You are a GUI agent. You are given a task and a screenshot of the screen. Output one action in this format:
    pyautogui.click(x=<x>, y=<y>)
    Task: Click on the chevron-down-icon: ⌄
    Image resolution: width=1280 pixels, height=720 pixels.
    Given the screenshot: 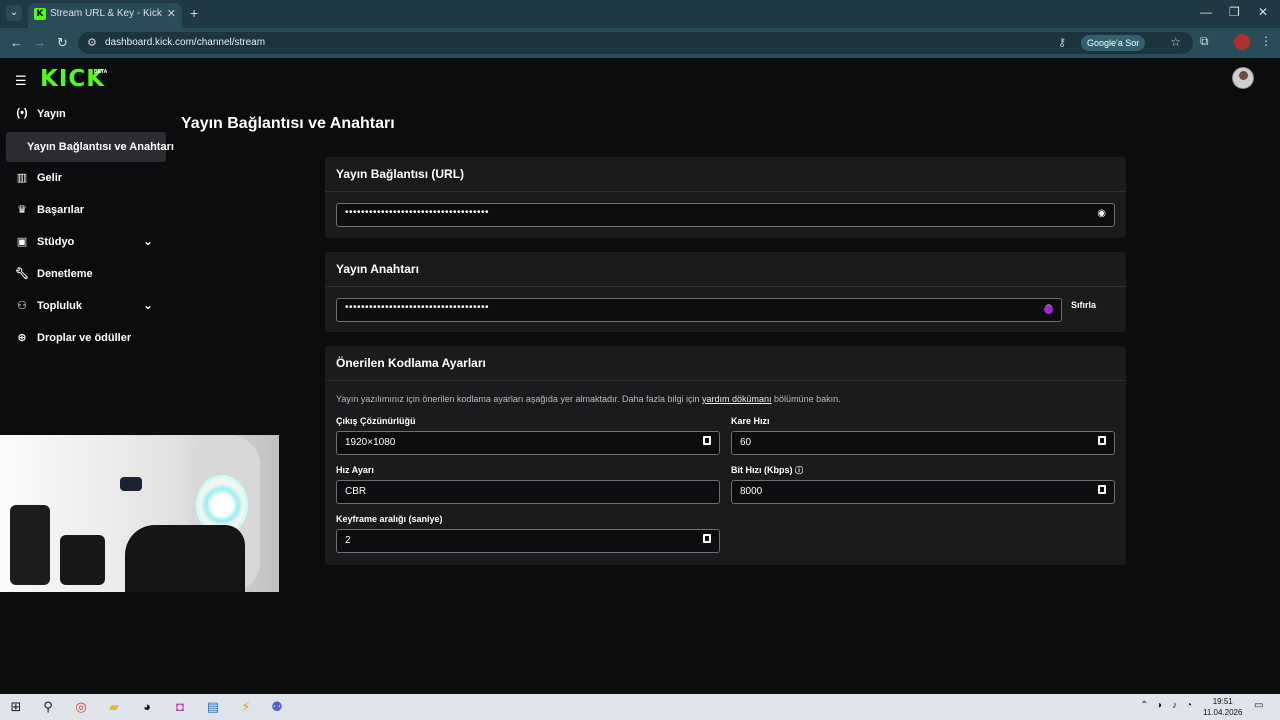 What is the action you would take?
    pyautogui.click(x=148, y=305)
    